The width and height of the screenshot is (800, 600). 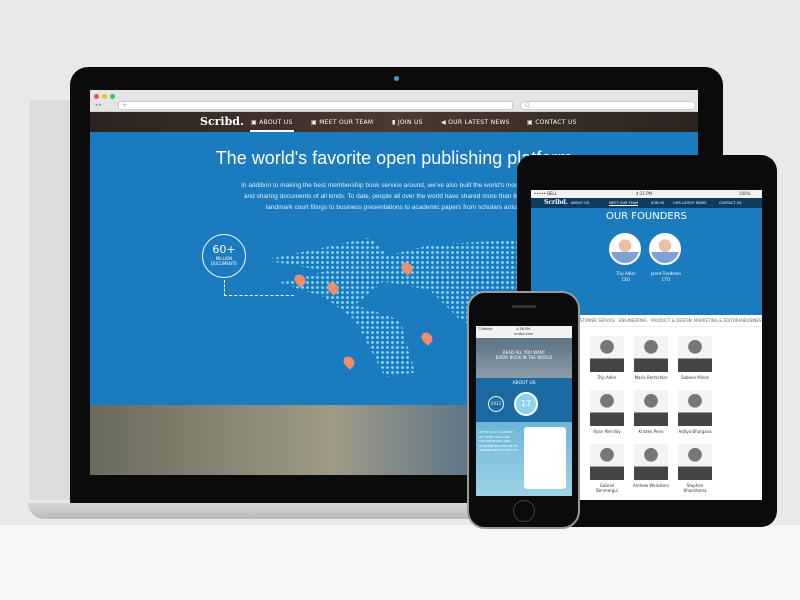 I want to click on nav-about-us: ABOUT US, so click(x=580, y=203).